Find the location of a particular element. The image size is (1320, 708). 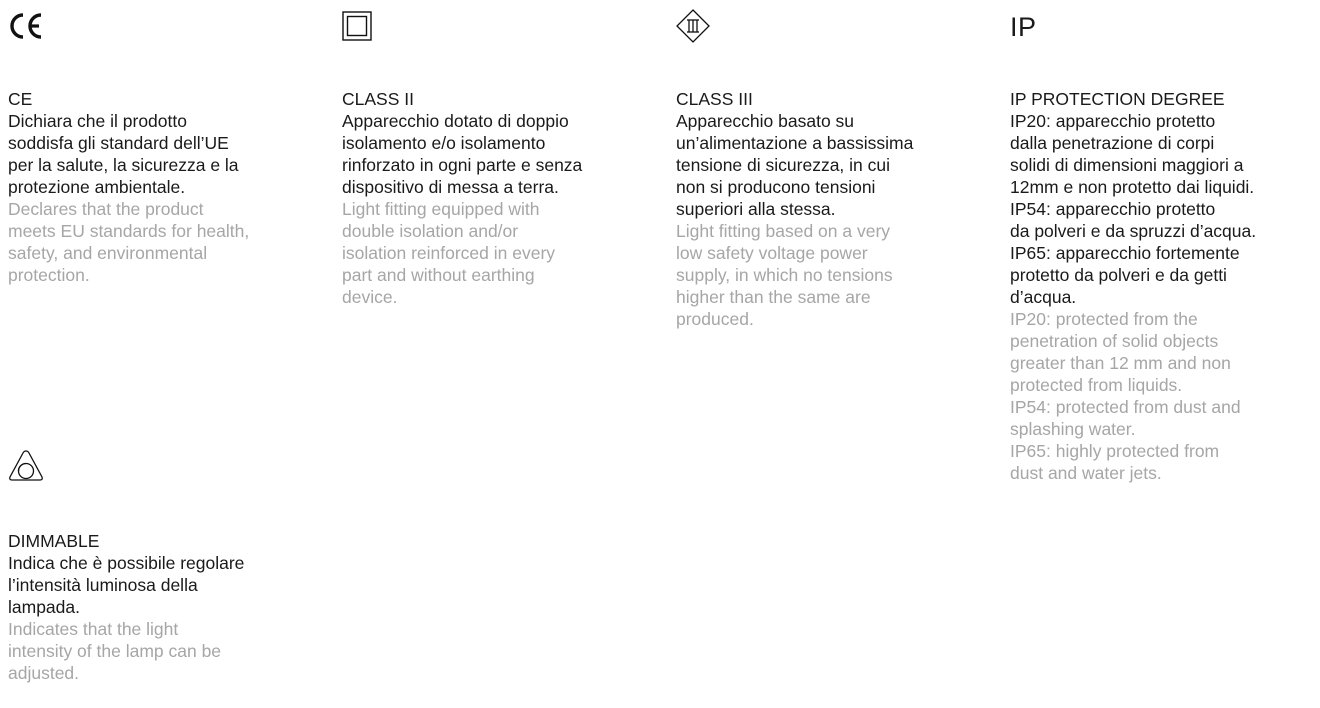

text-line: protezione ambientale. is located at coordinates (97, 187).